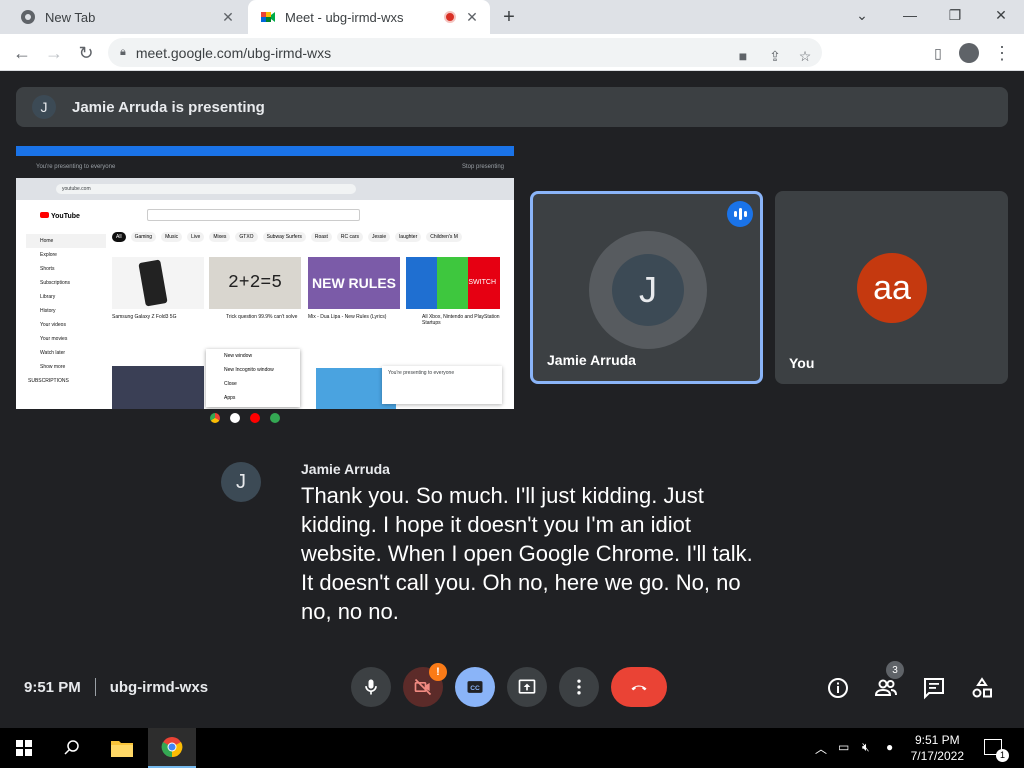 The image size is (1024, 768). Describe the element at coordinates (889, 747) in the screenshot. I see `microphone-tray-icon: ●` at that location.